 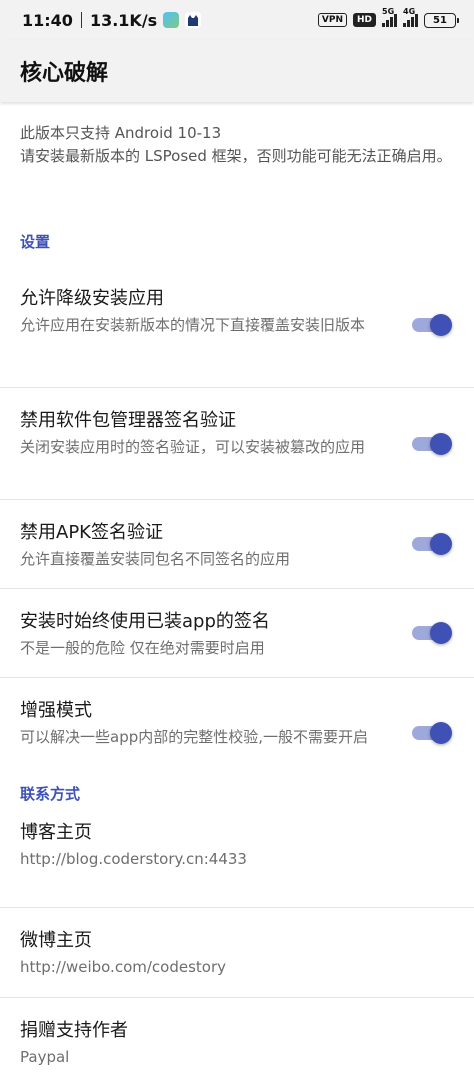 I want to click on hd-icon: HD, so click(x=364, y=20).